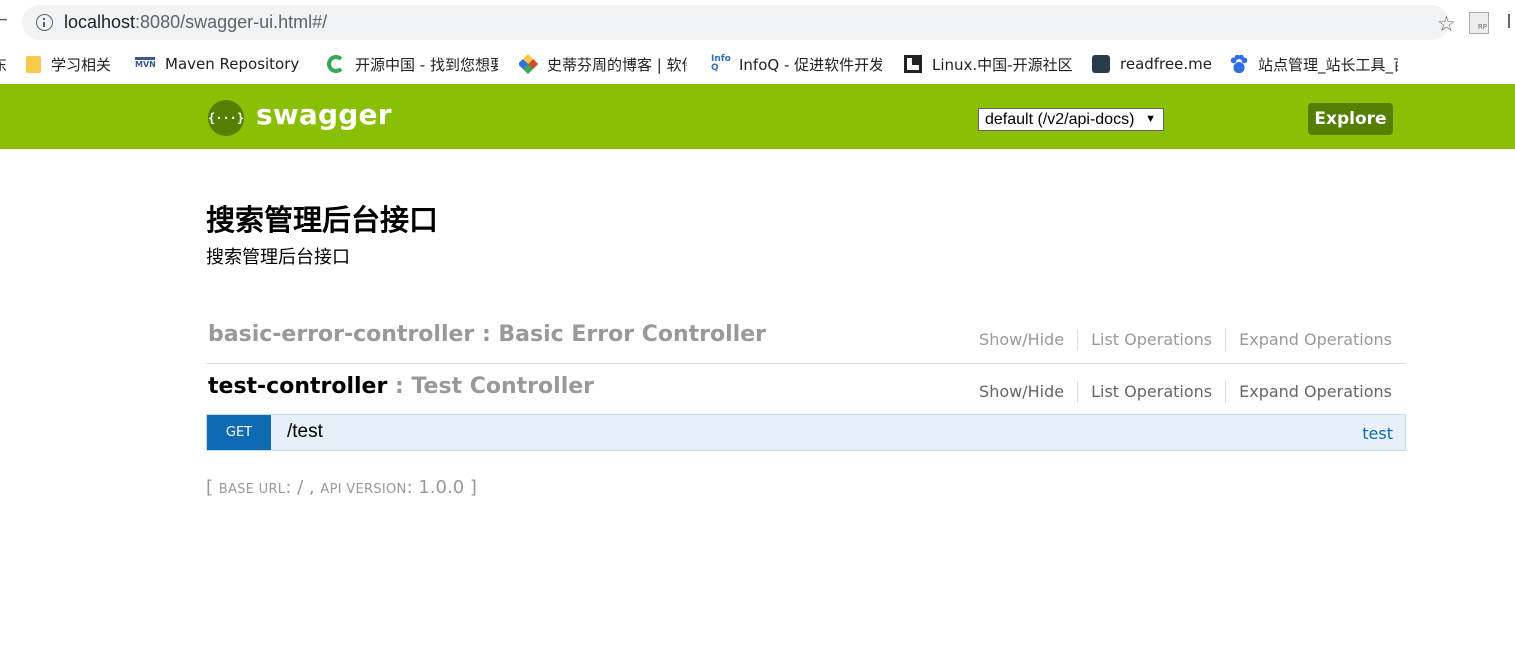  I want to click on browser-toolbar: ← localhost:8080/swagger-ui.html#/ ☆ RP, so click(757, 22).